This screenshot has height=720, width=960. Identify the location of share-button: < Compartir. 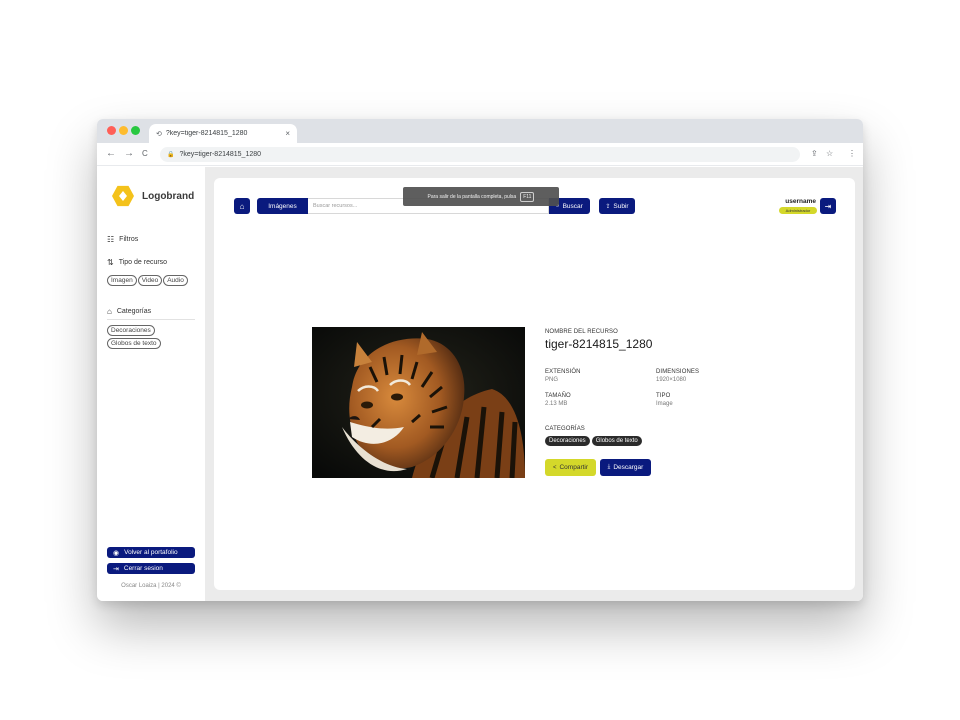
(570, 467).